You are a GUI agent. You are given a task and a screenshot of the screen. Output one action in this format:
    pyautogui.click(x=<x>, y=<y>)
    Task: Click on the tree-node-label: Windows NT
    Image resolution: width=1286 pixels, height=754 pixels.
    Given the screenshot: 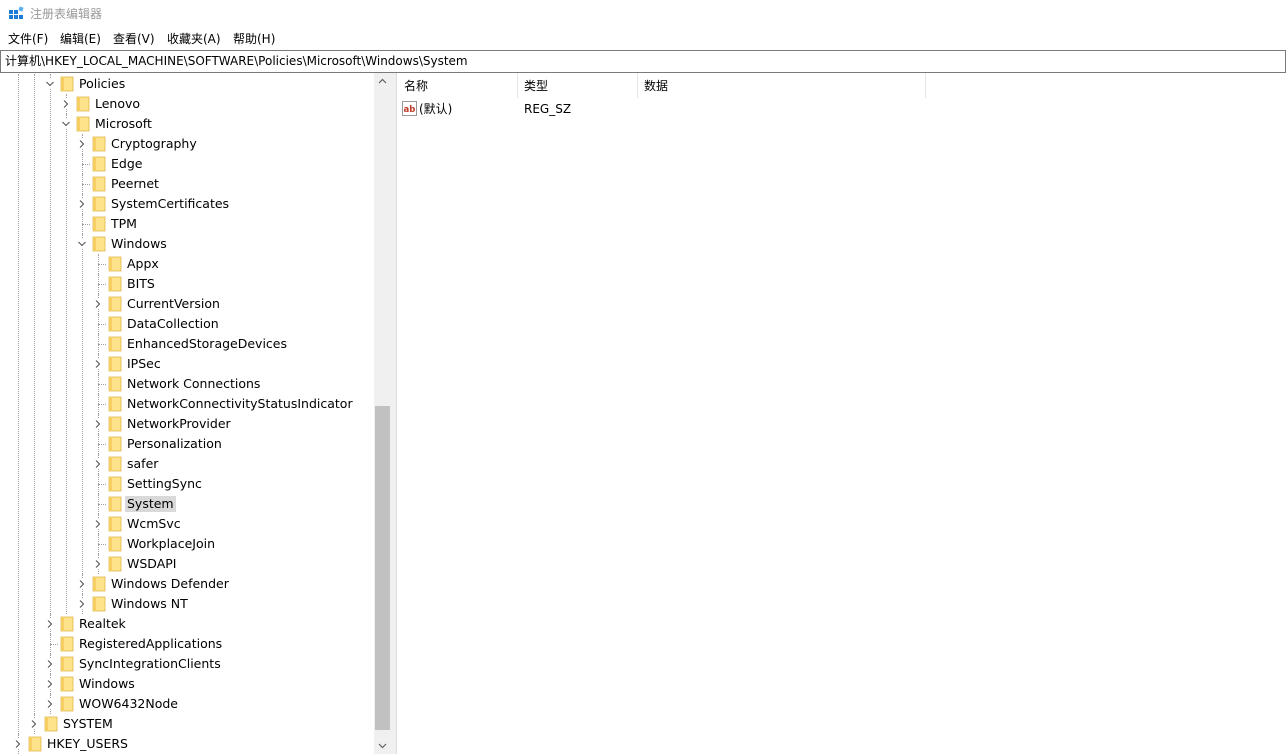 What is the action you would take?
    pyautogui.click(x=149, y=604)
    